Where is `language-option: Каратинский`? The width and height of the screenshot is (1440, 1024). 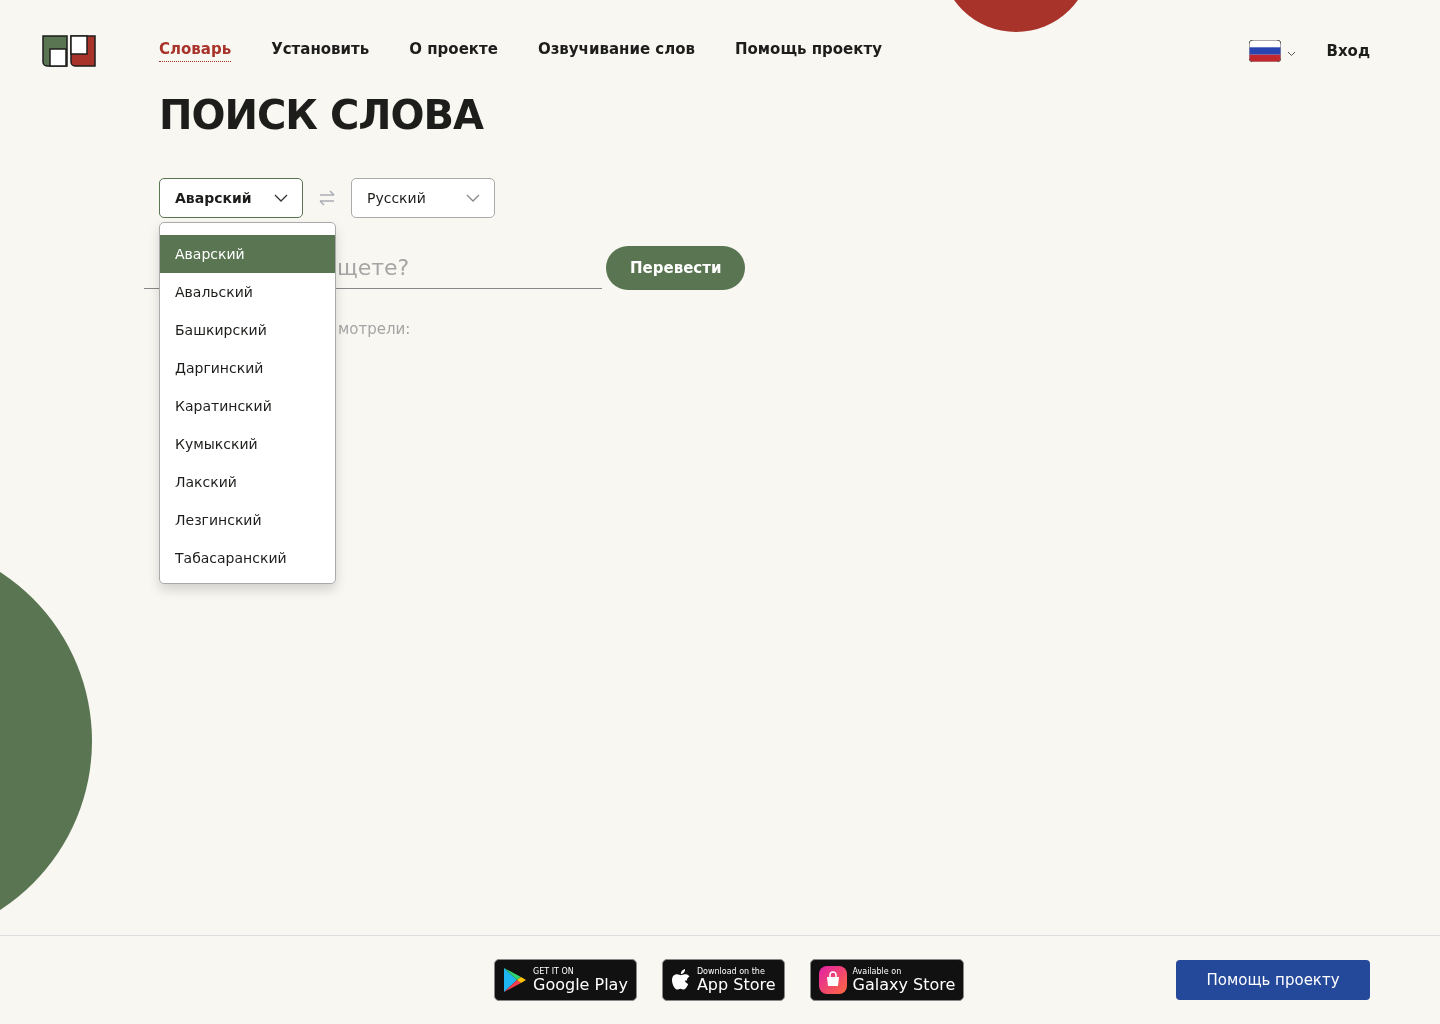
language-option: Каратинский is located at coordinates (247, 406).